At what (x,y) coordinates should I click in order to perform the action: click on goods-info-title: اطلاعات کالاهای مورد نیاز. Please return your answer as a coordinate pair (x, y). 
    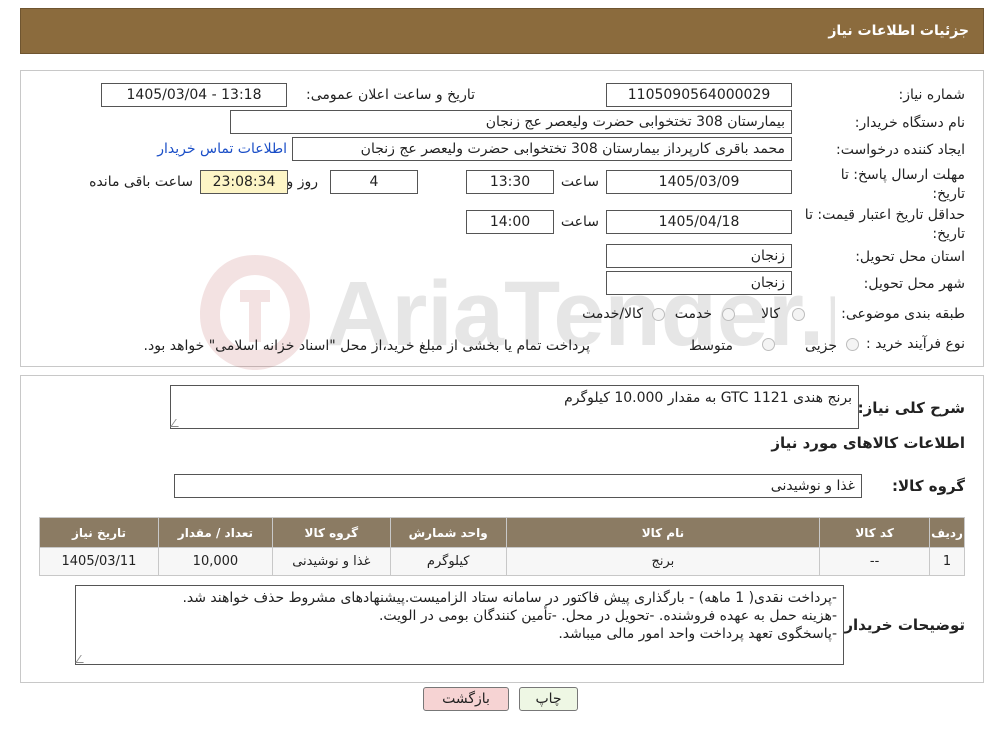
    Looking at the image, I should click on (868, 443).